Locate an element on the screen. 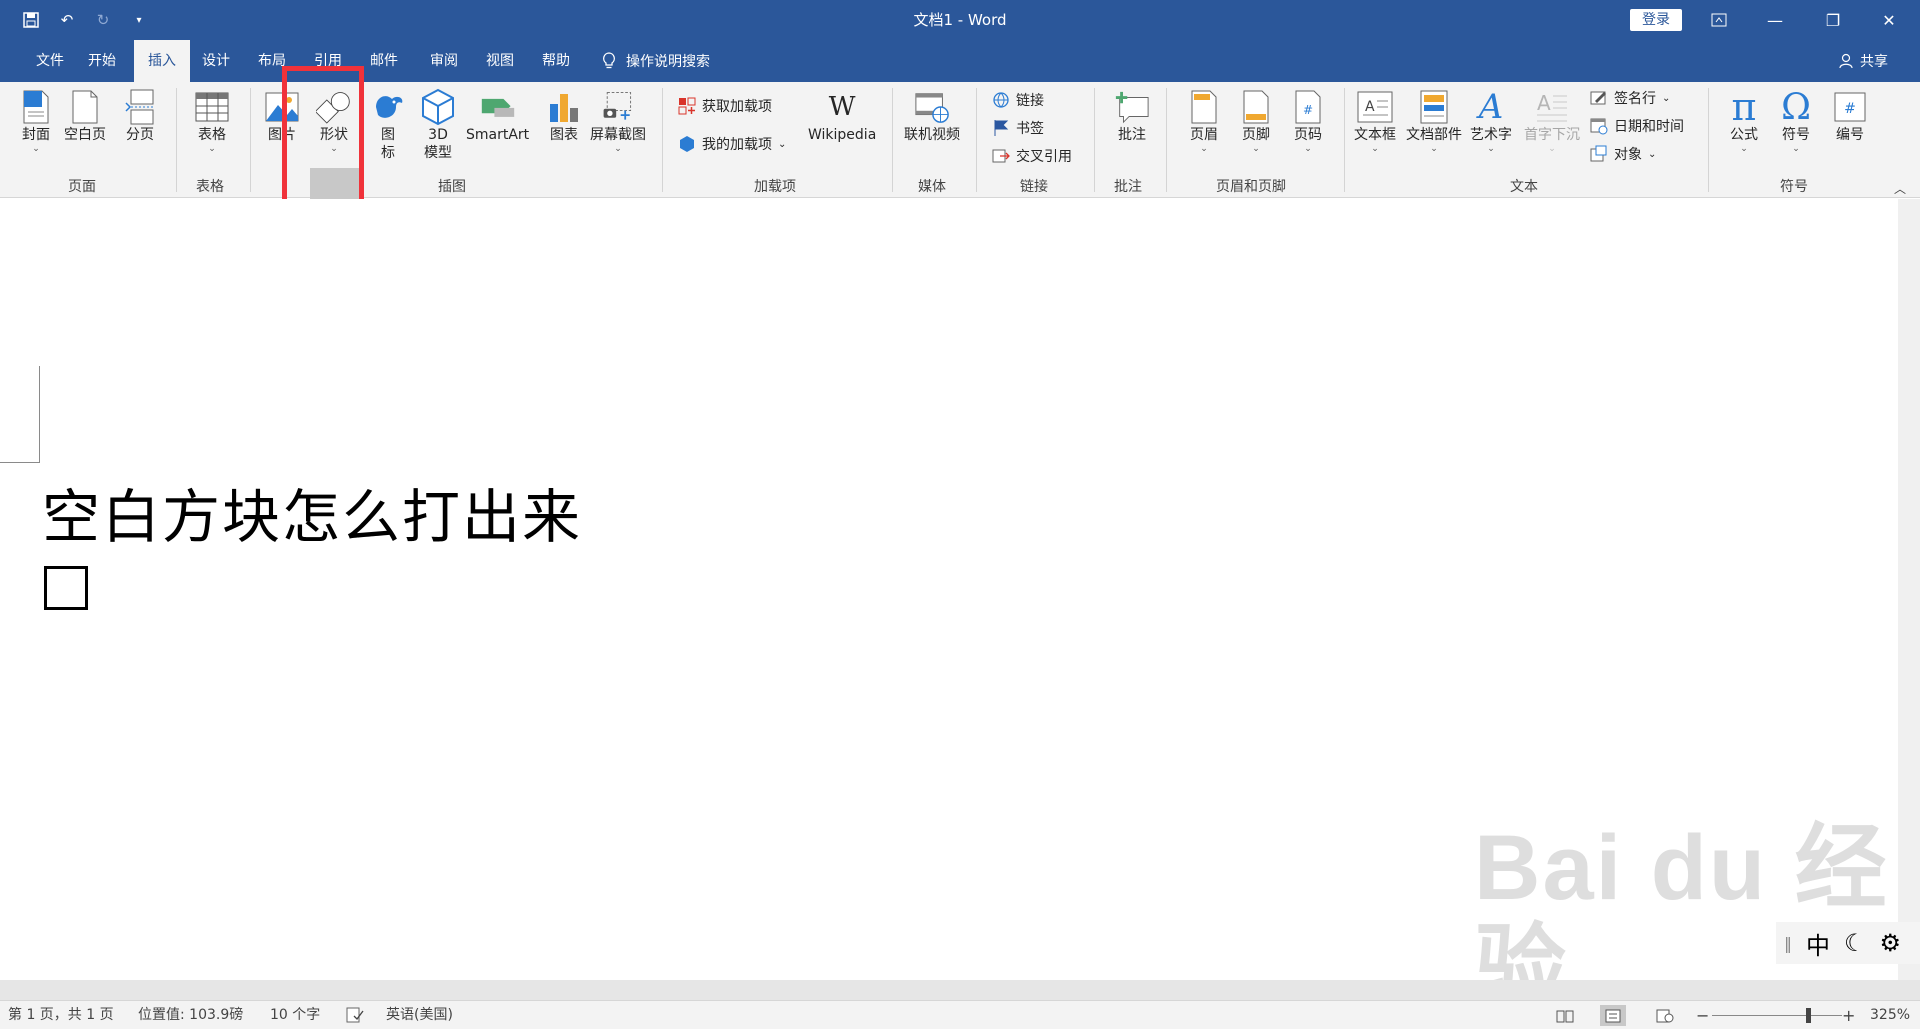 This screenshot has height=1029, width=1920. table-button: 表格 ⌄ is located at coordinates (212, 121).